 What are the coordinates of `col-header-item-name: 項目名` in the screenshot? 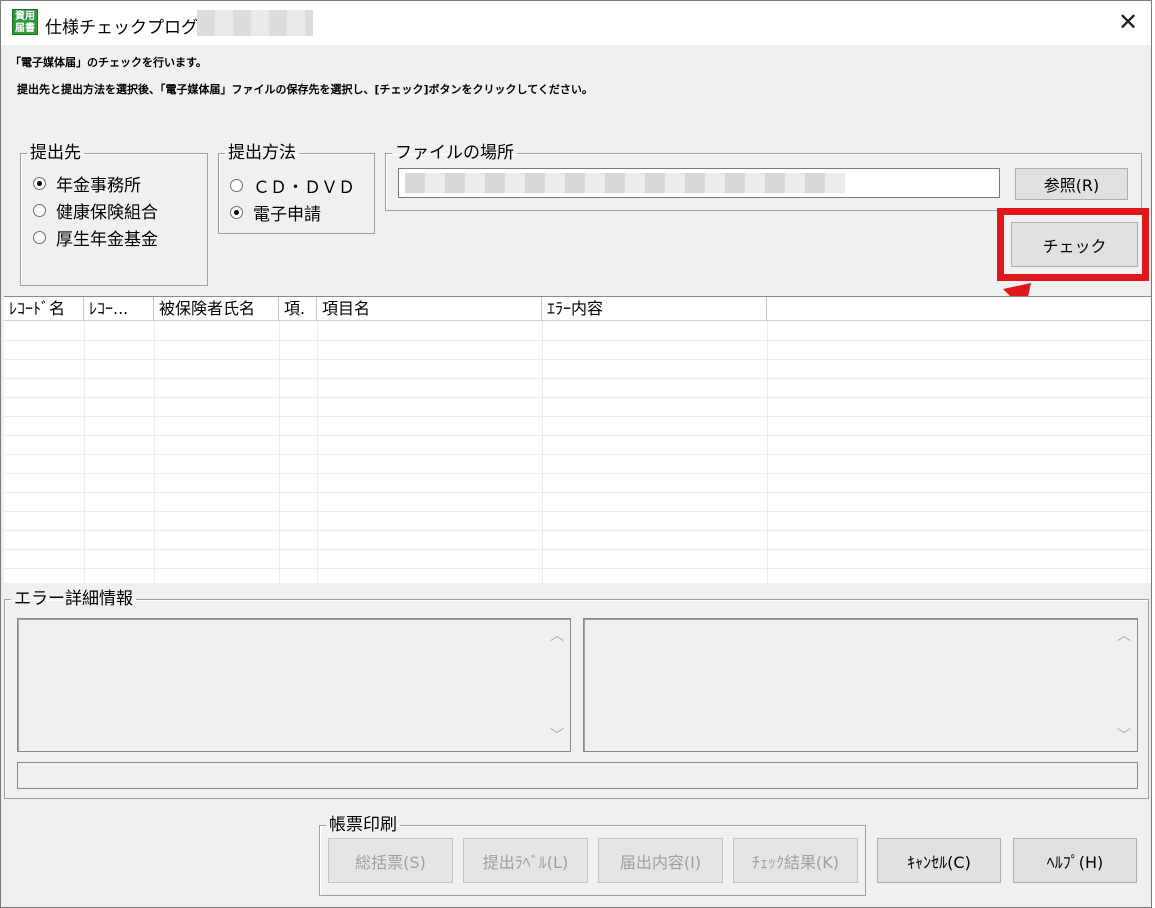 It's located at (429, 309).